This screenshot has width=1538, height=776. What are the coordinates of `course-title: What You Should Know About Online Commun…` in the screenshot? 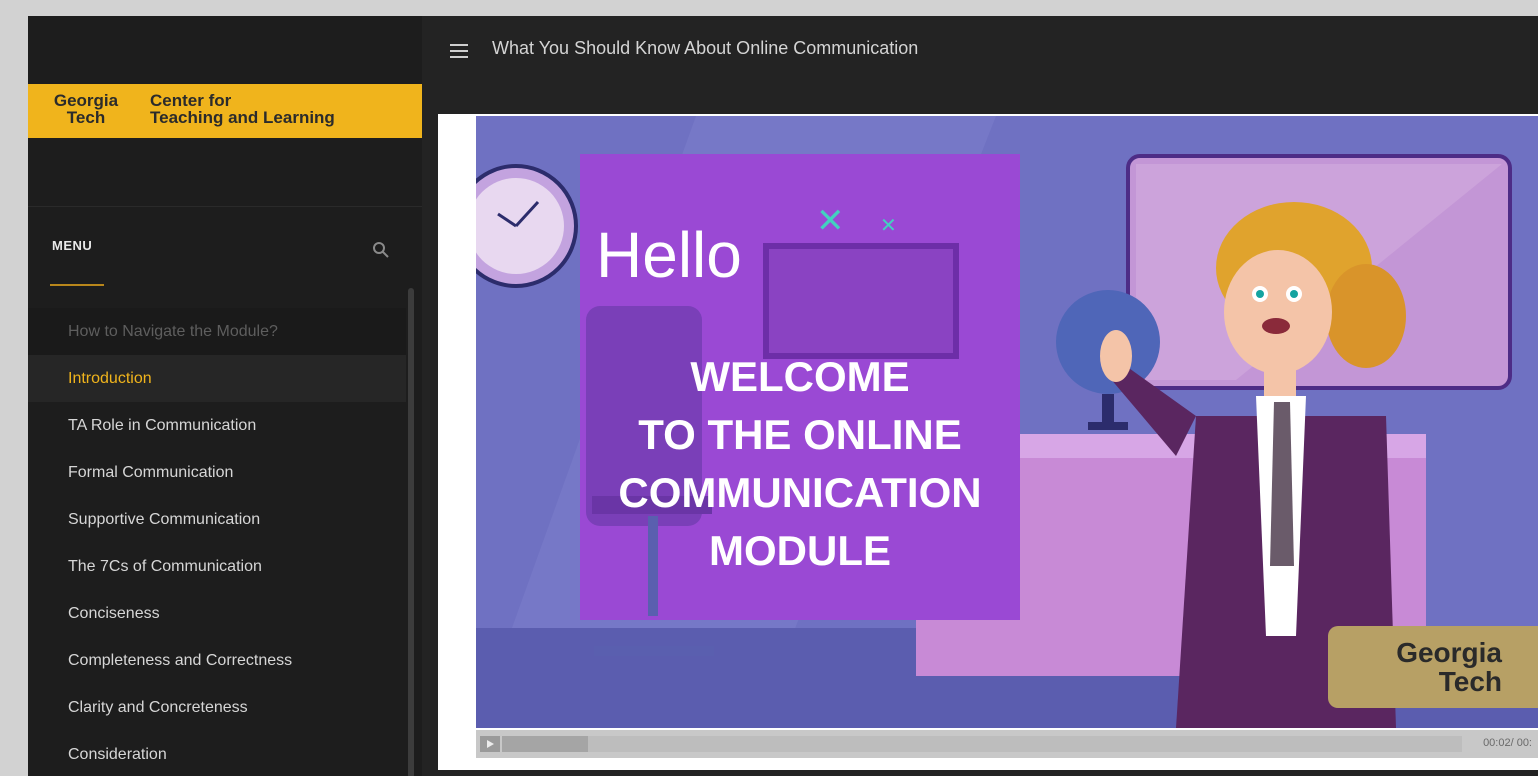 It's located at (705, 48).